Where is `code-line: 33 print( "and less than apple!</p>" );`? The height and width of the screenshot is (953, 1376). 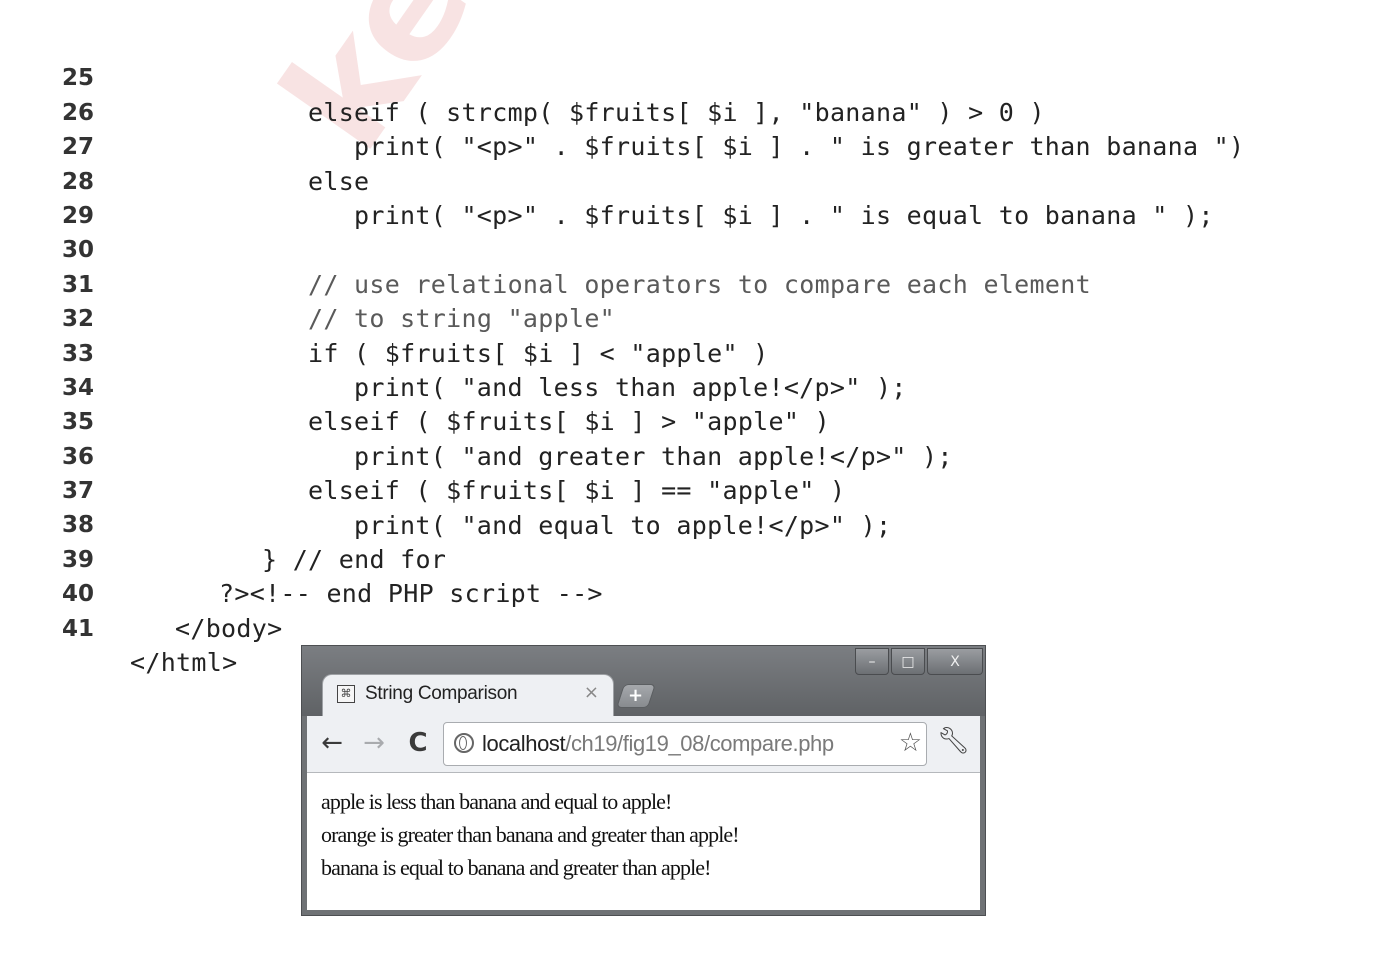 code-line: 33 print( "and less than apple!</p>" ); is located at coordinates (688, 352).